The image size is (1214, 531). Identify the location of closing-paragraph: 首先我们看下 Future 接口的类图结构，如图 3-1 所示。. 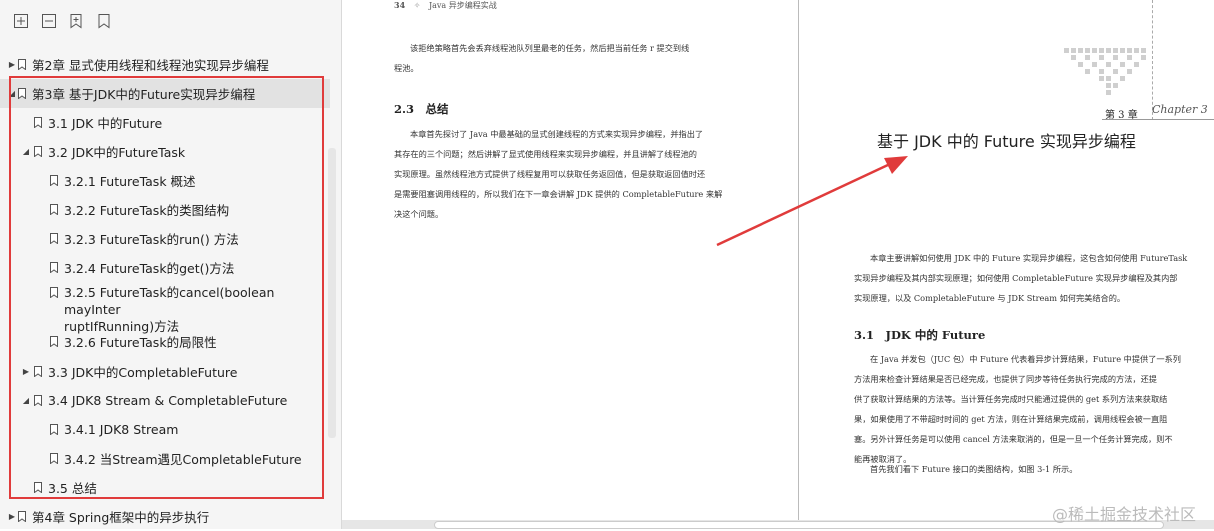
(1029, 469).